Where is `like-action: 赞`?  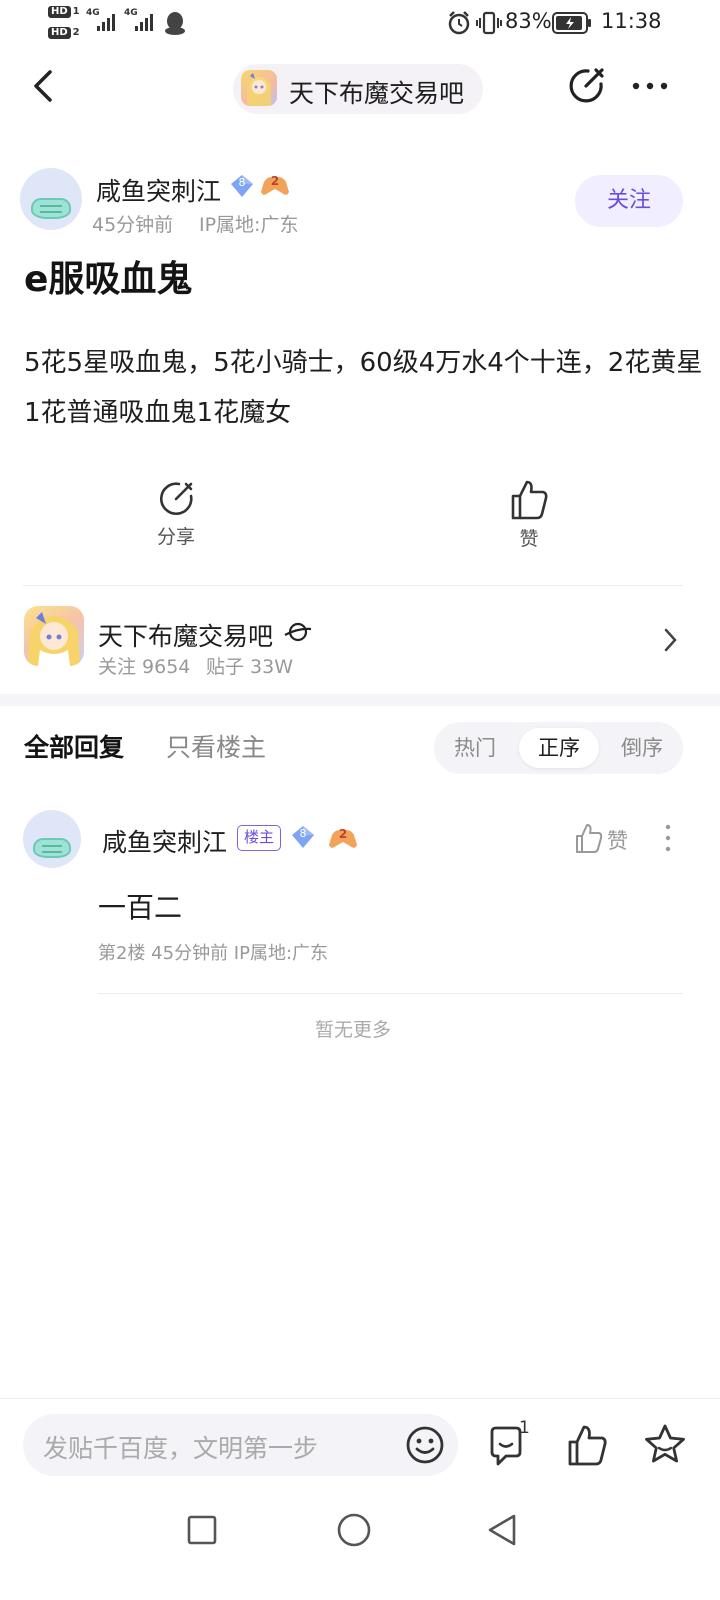 like-action: 赞 is located at coordinates (529, 514).